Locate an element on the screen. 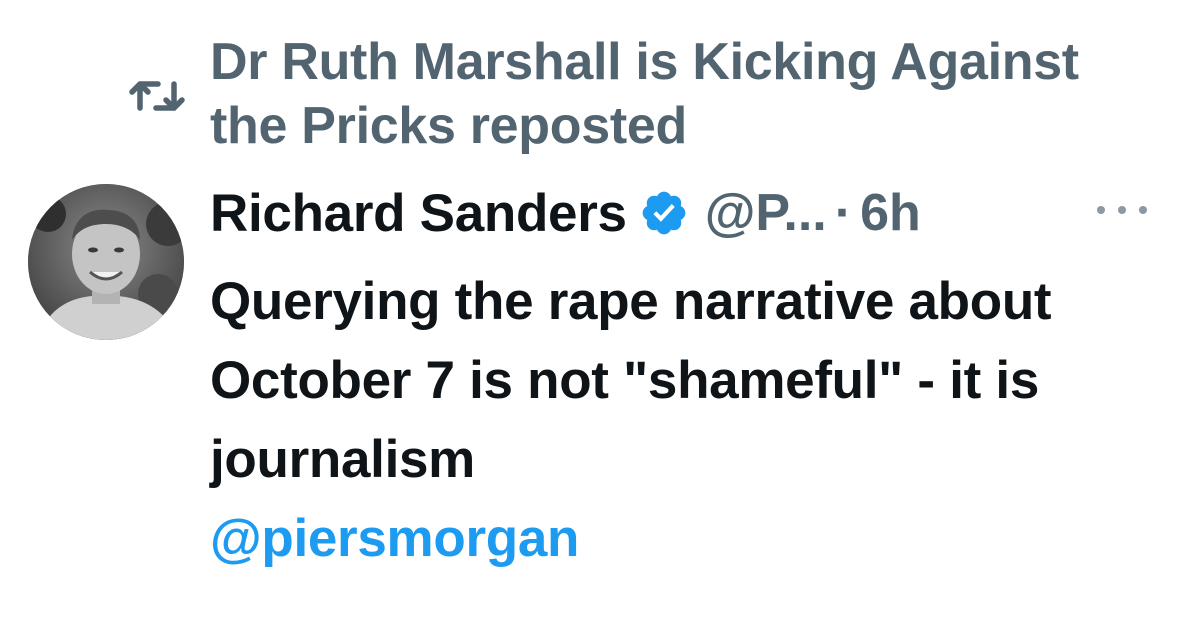 The height and width of the screenshot is (632, 1179). avatar is located at coordinates (106, 262).